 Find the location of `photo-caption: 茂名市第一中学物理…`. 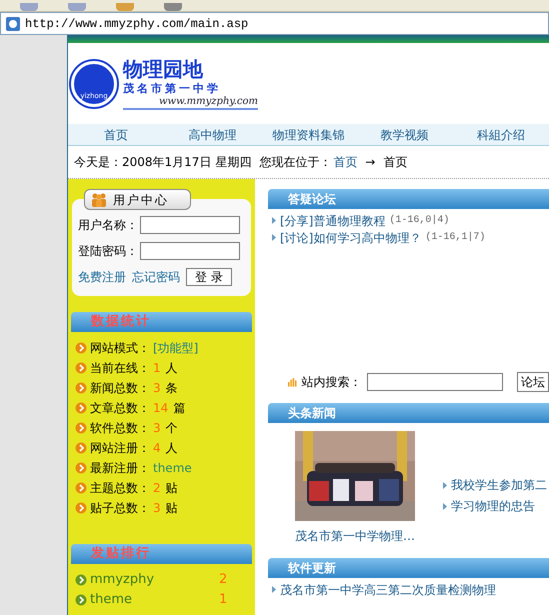

photo-caption: 茂名市第一中学物理… is located at coordinates (369, 536).